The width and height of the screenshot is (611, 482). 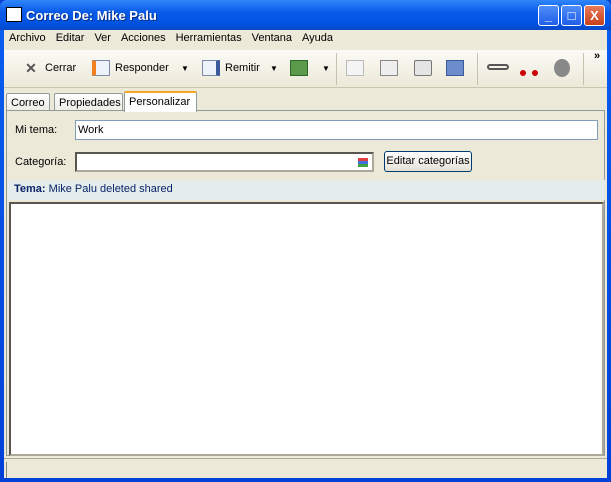 I want to click on trash-dropdown-icon: ▼, so click(x=326, y=68).